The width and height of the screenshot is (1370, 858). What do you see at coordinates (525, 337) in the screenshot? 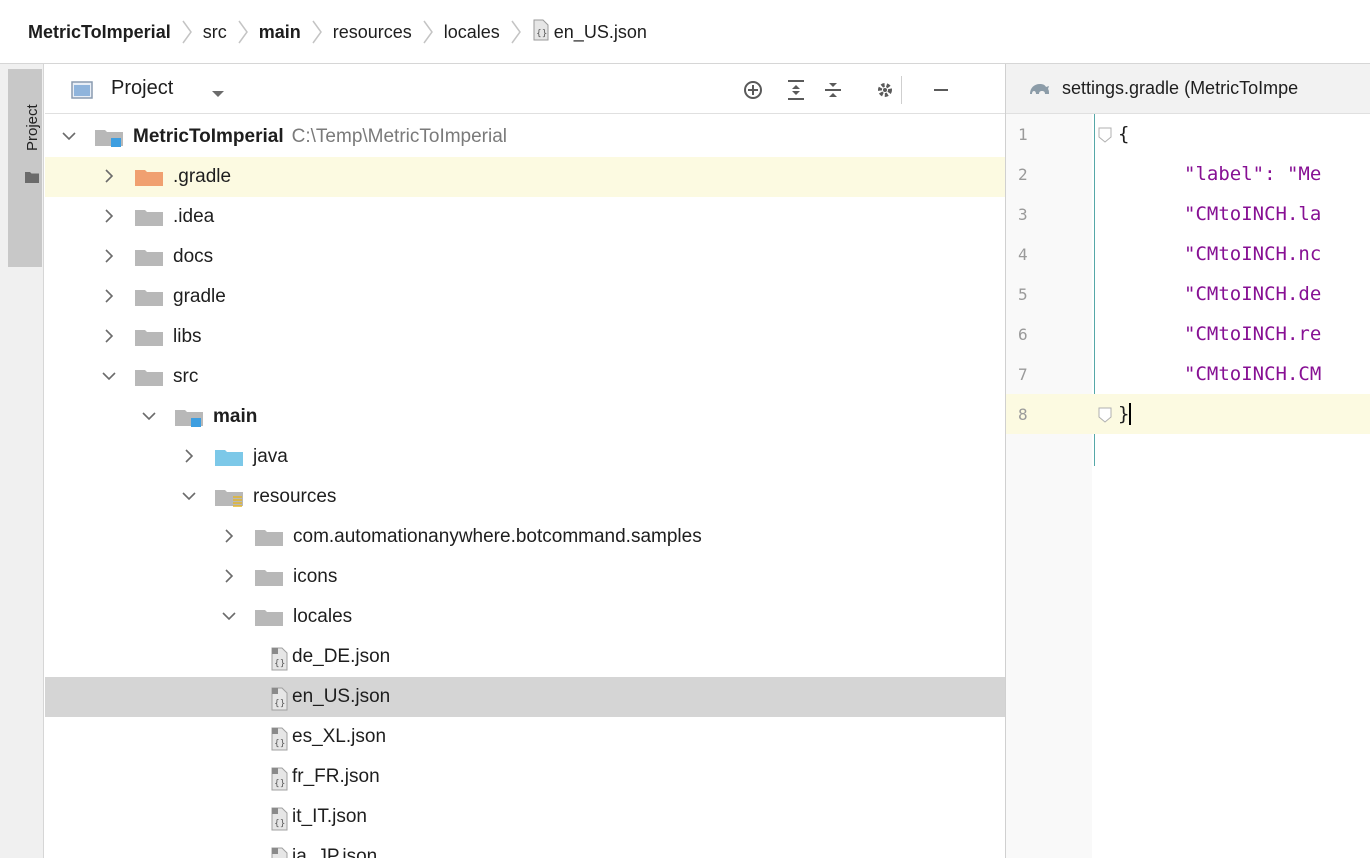
I see `tree-node: libs` at bounding box center [525, 337].